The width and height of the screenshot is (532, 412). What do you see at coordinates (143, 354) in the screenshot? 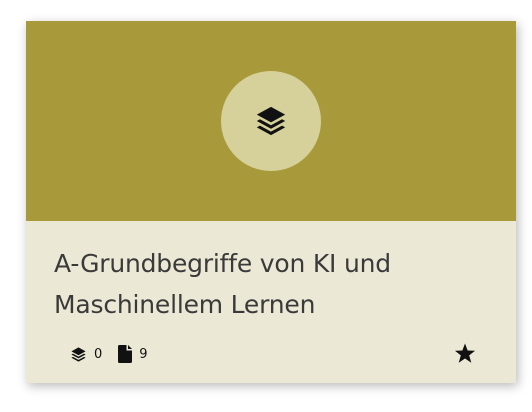
I see `documents-count: 9` at bounding box center [143, 354].